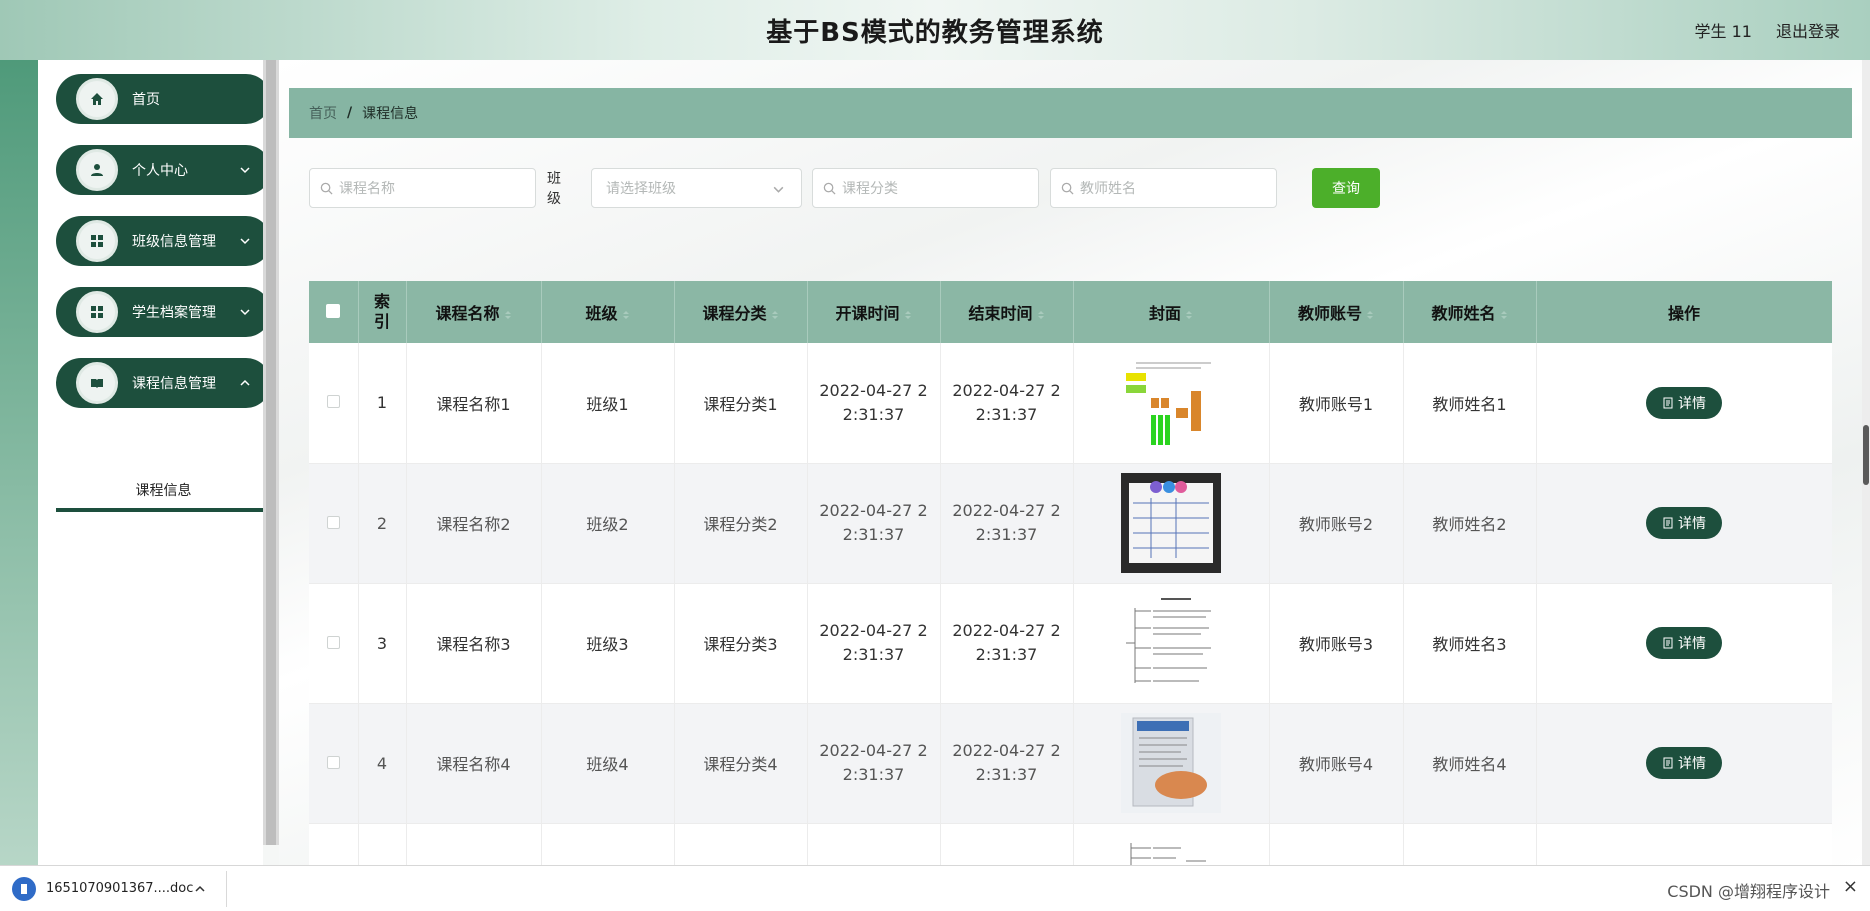 The image size is (1870, 911). I want to click on category-cell: 课程分类3, so click(741, 643).